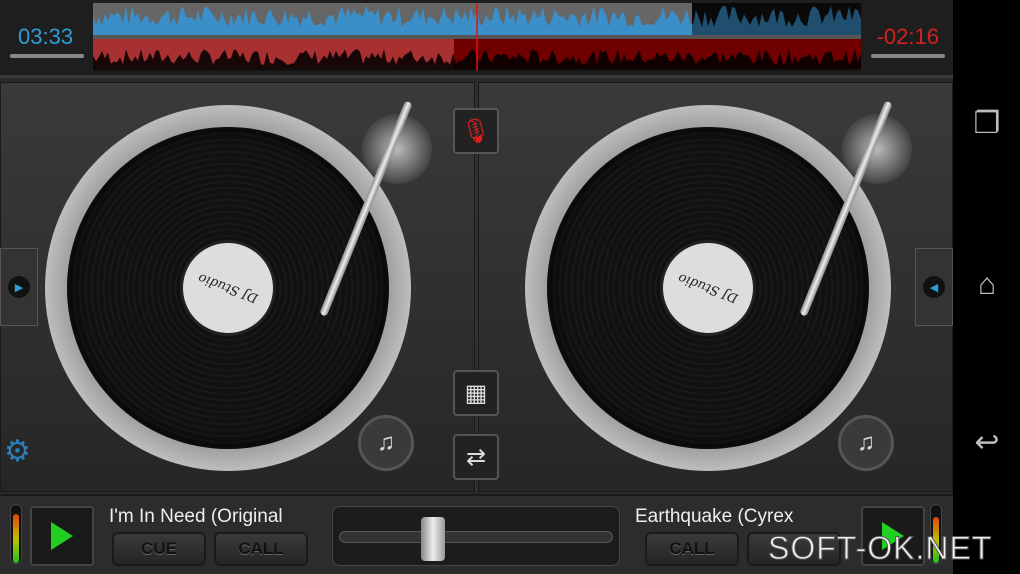  What do you see at coordinates (16, 534) in the screenshot?
I see `left-level-meter` at bounding box center [16, 534].